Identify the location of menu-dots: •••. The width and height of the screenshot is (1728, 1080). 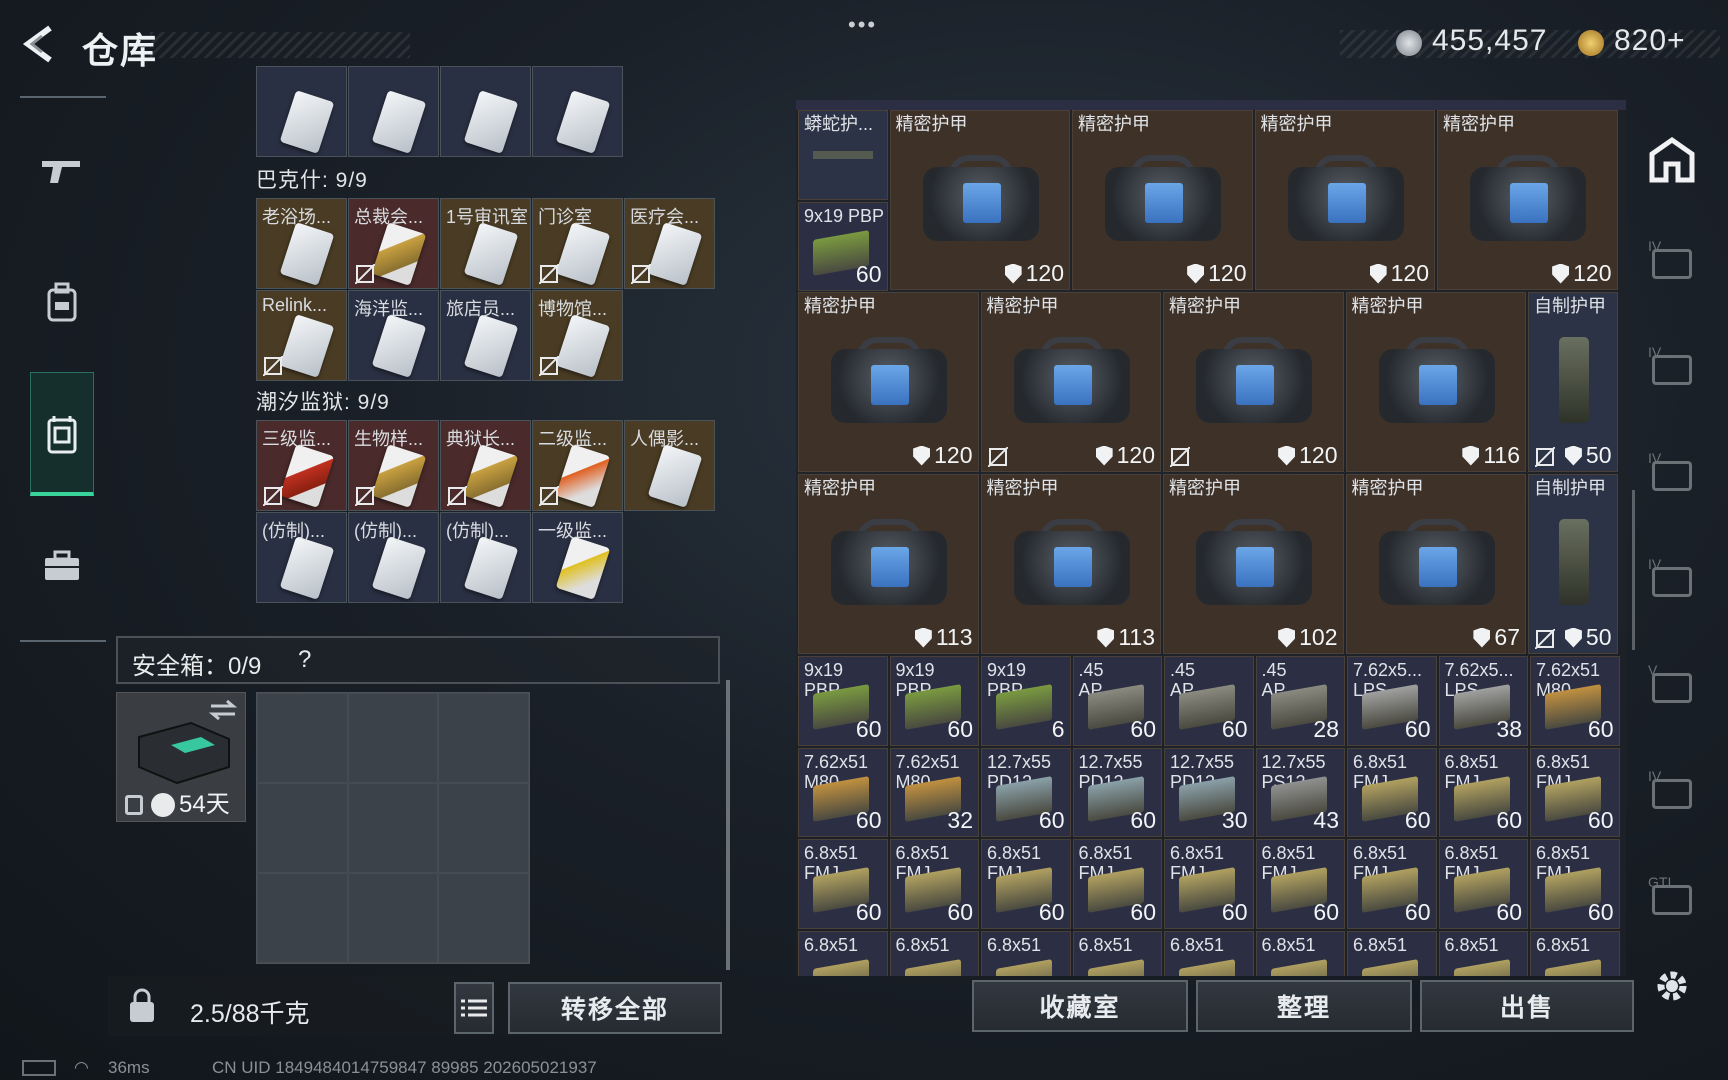
(862, 25).